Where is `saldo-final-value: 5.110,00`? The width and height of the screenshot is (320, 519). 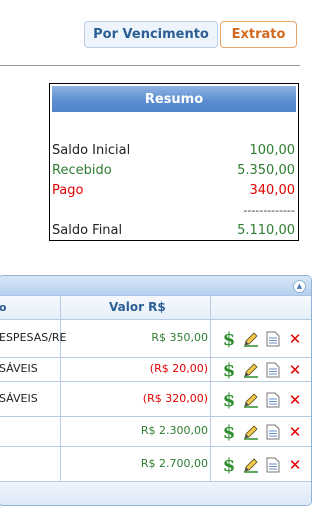
saldo-final-value: 5.110,00 is located at coordinates (266, 230).